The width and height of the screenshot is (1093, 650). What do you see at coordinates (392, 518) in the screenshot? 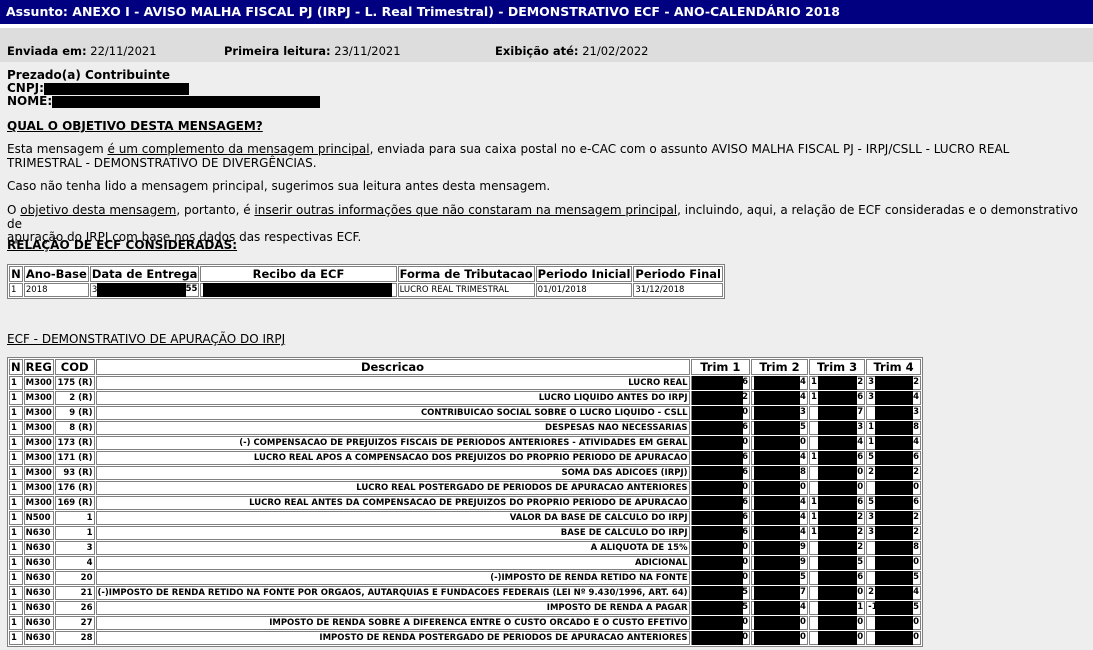
I see `cell-descricao: VALOR DA BASE DE CALCULO DO IRPJ` at bounding box center [392, 518].